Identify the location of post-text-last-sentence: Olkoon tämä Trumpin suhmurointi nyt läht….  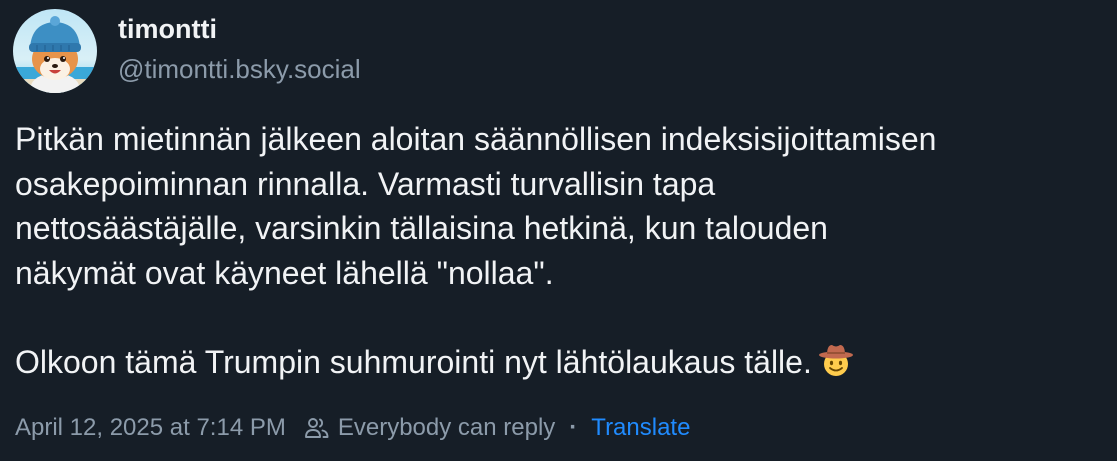
(413, 361).